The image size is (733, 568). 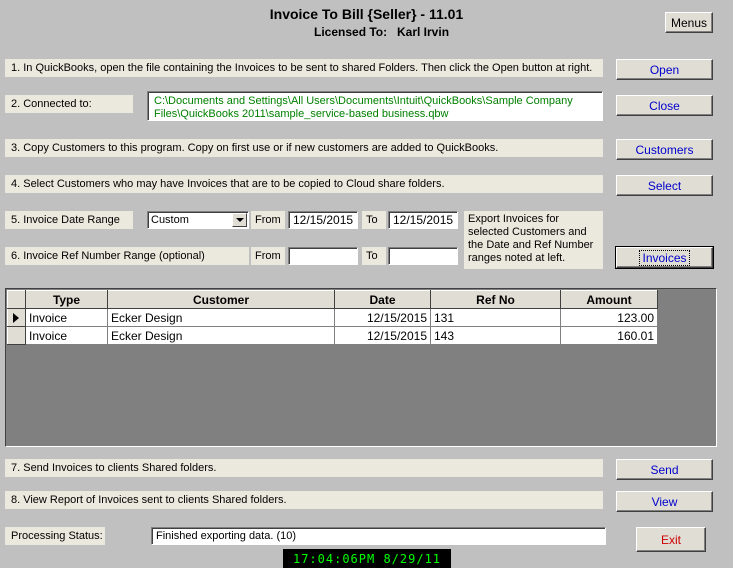 What do you see at coordinates (495, 299) in the screenshot?
I see `column-header-ref-no: Ref No` at bounding box center [495, 299].